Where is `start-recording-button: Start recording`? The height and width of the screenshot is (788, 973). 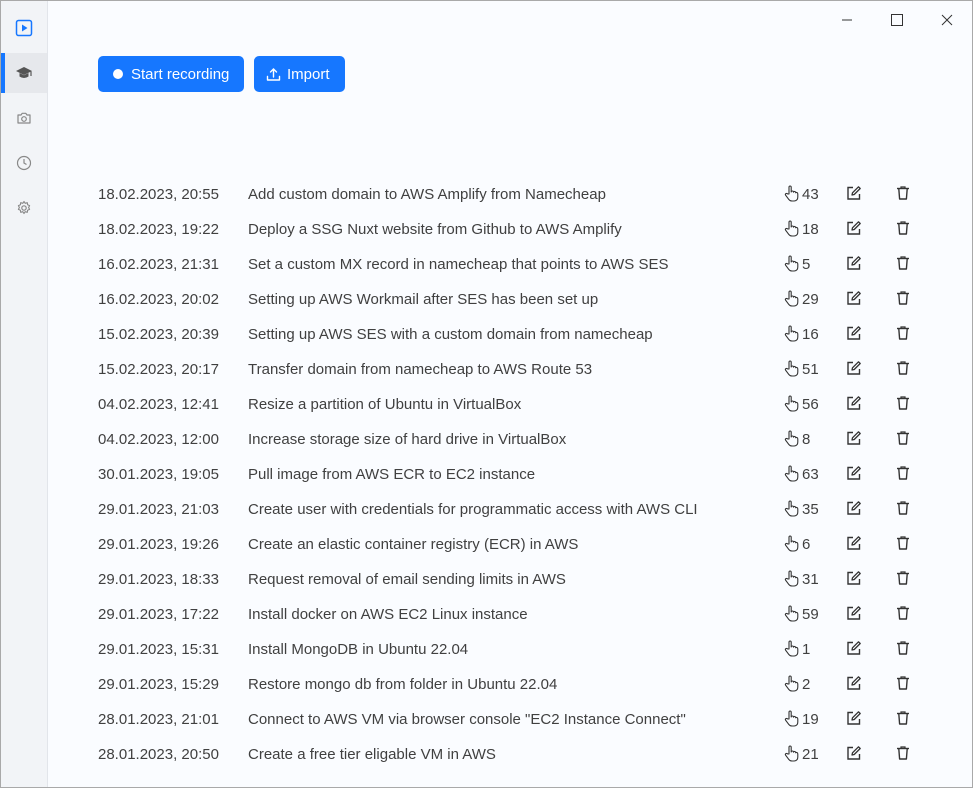 start-recording-button: Start recording is located at coordinates (171, 74).